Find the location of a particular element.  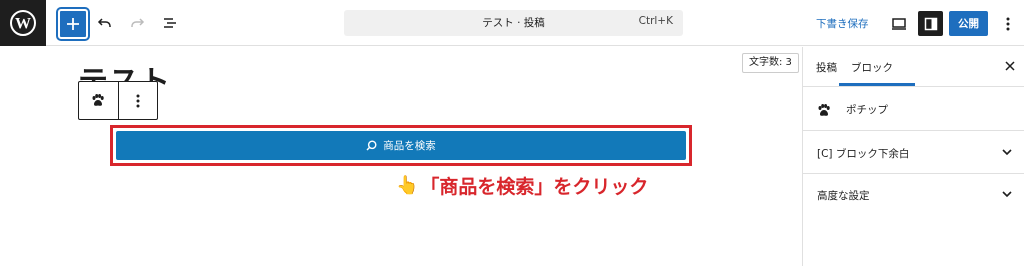

command-shortcut: Ctrl+K is located at coordinates (655, 21).